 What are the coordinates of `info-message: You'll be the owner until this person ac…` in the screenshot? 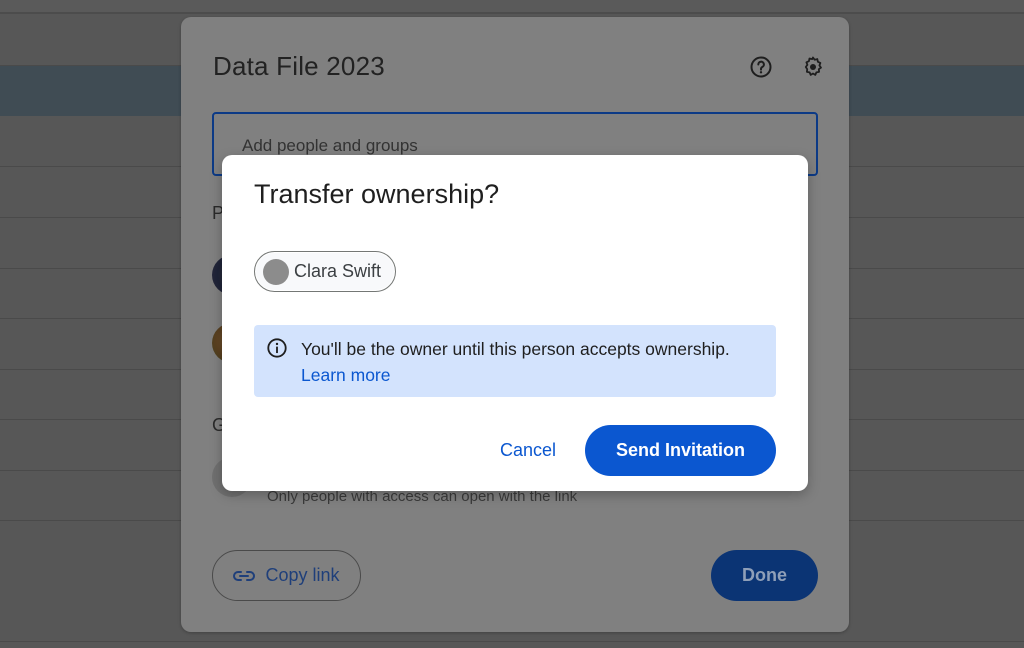 It's located at (515, 349).